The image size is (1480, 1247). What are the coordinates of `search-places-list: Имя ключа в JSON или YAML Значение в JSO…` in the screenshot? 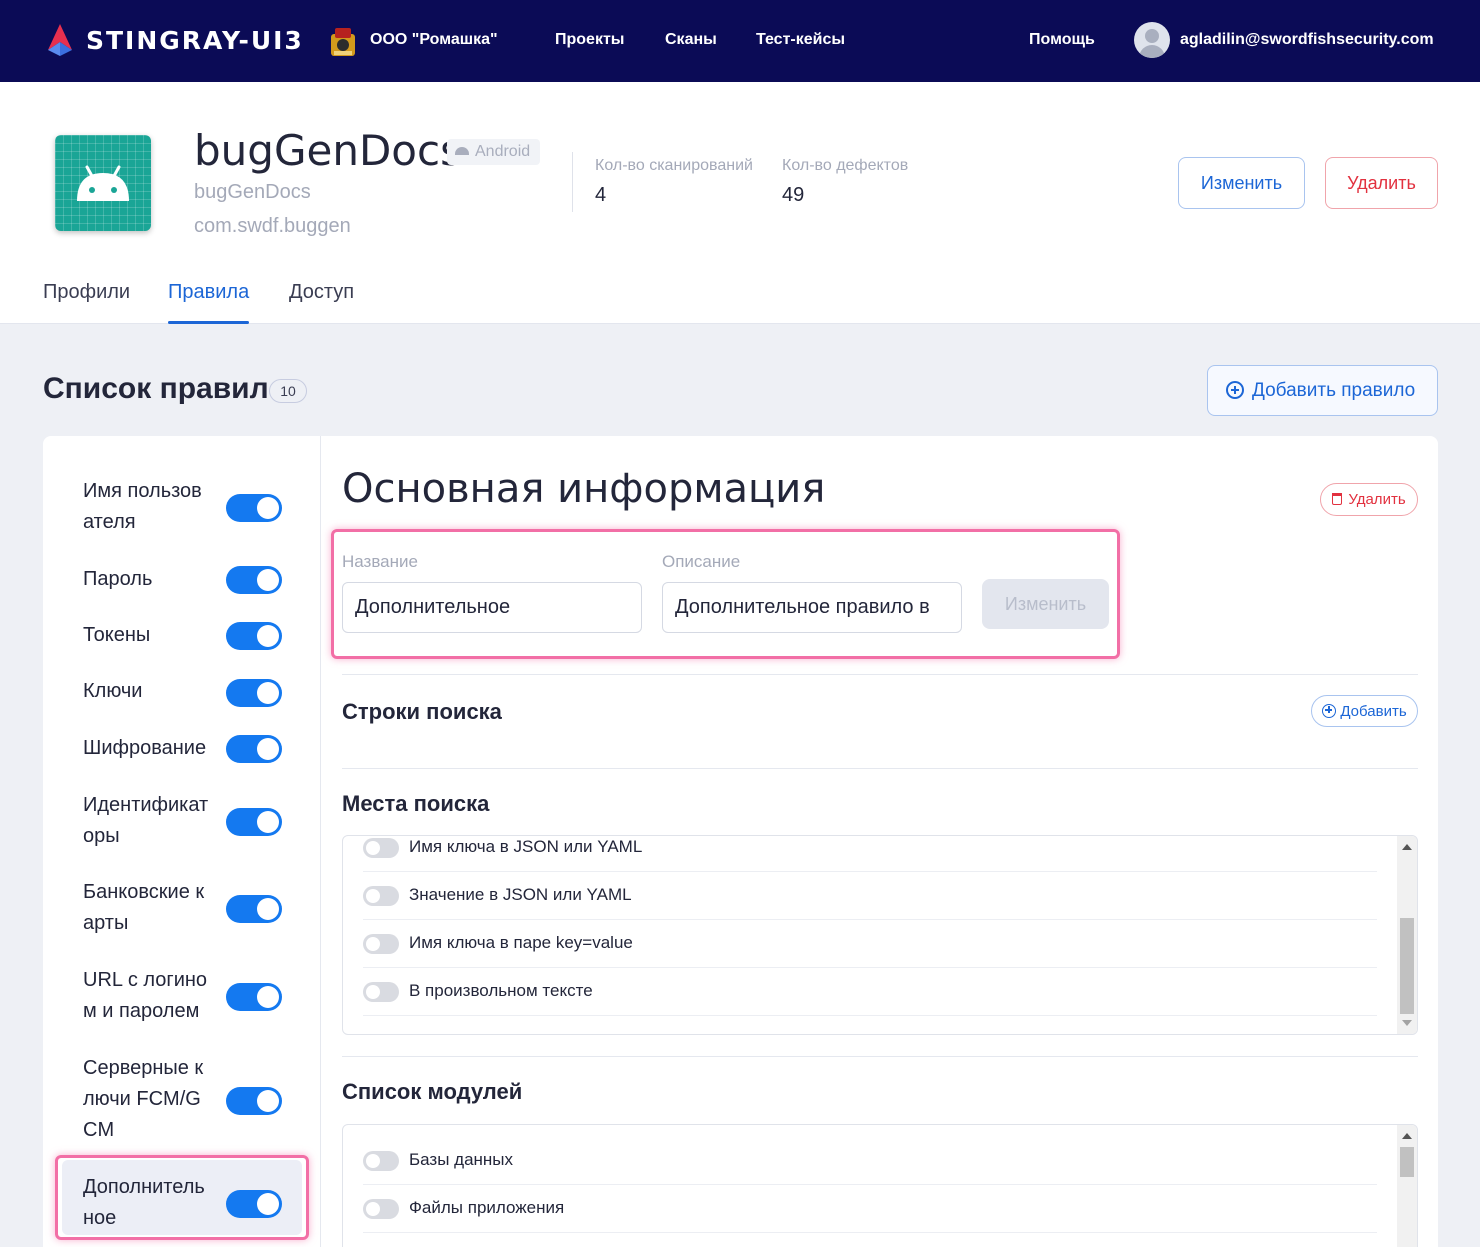 It's located at (880, 935).